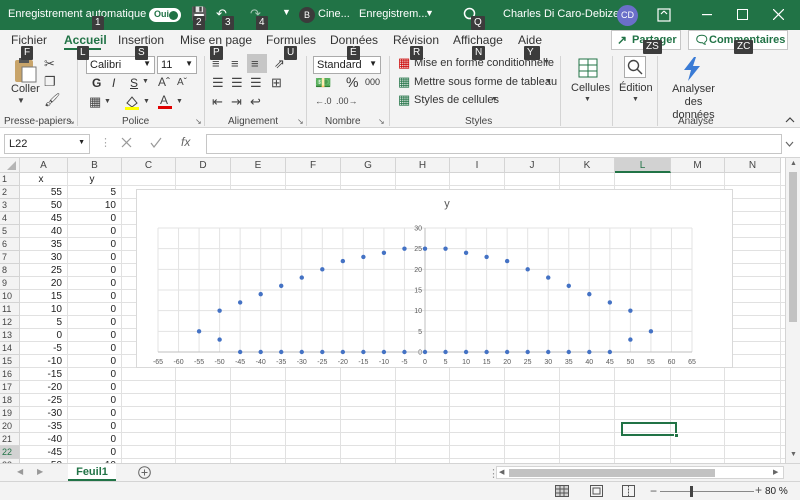  Describe the element at coordinates (352, 82) in the screenshot. I see `percent-button: %` at that location.